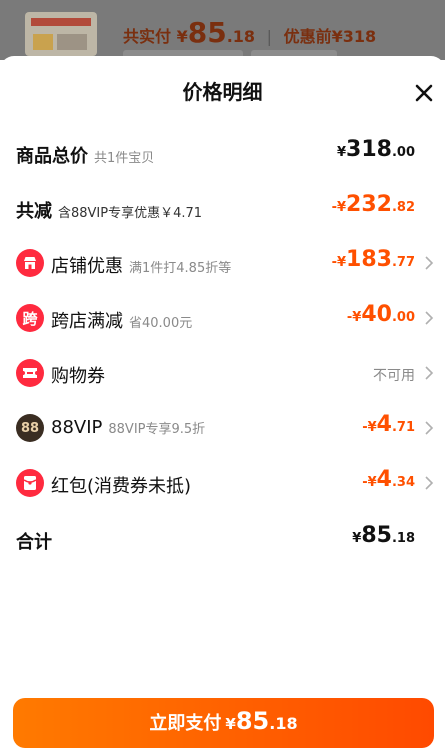 Image resolution: width=445 pixels, height=751 pixels. Describe the element at coordinates (185, 723) in the screenshot. I see `pay-now-label: 立即支付` at that location.